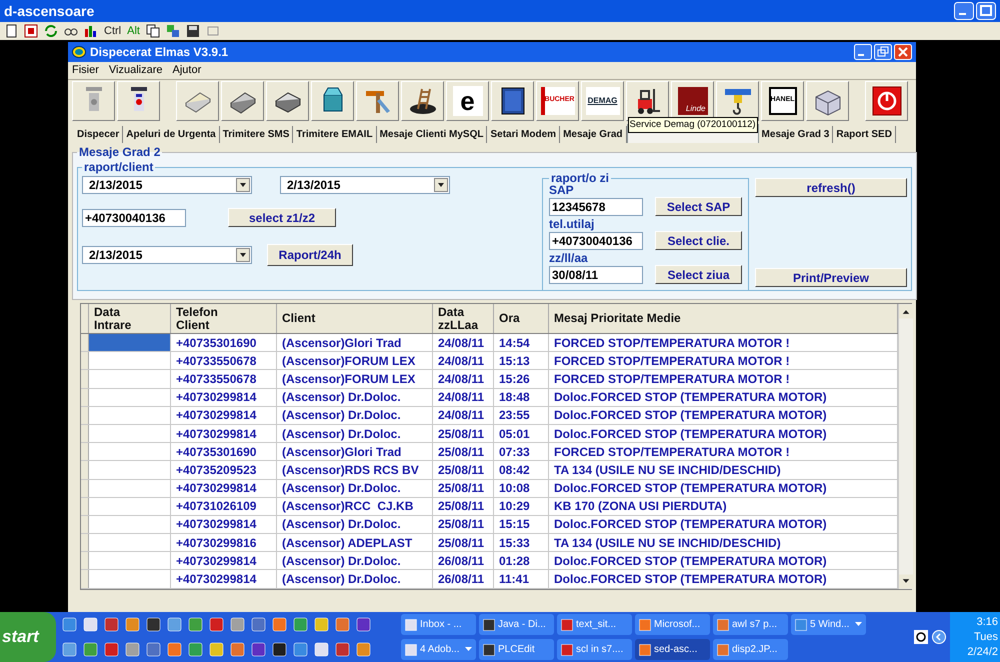  I want to click on maximize-icon, so click(986, 11).